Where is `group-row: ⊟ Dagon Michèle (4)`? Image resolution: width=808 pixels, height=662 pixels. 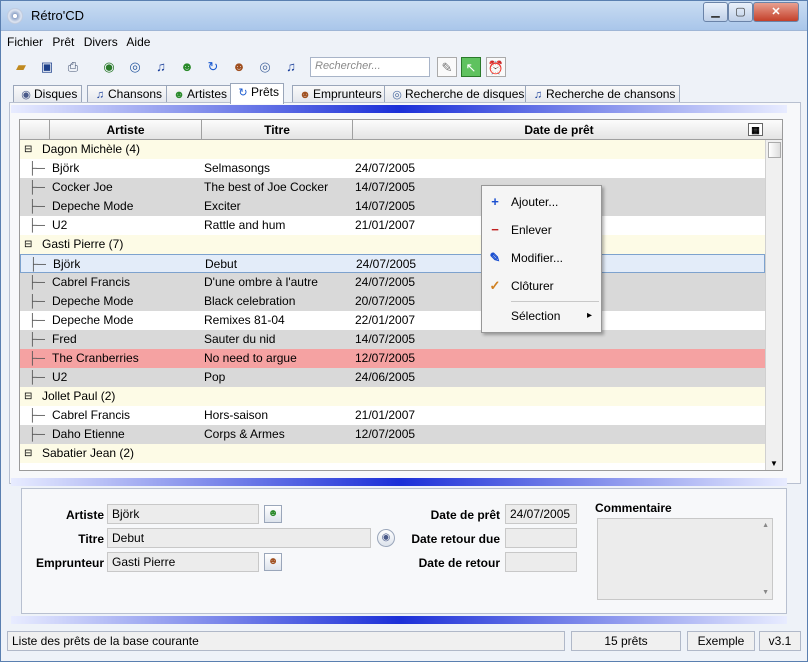 group-row: ⊟ Dagon Michèle (4) is located at coordinates (392, 149).